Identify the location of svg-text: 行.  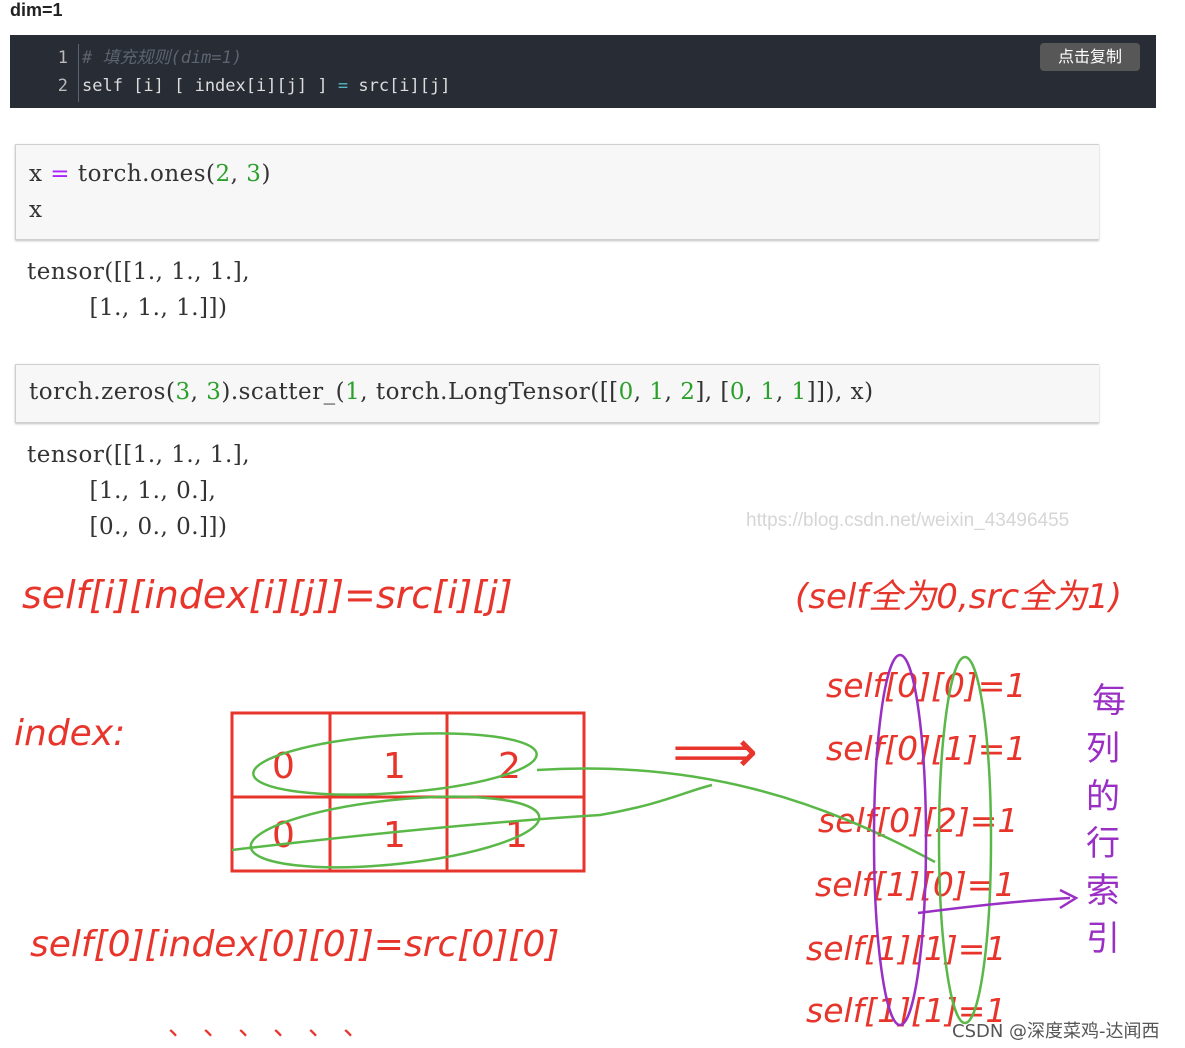
(1103, 844).